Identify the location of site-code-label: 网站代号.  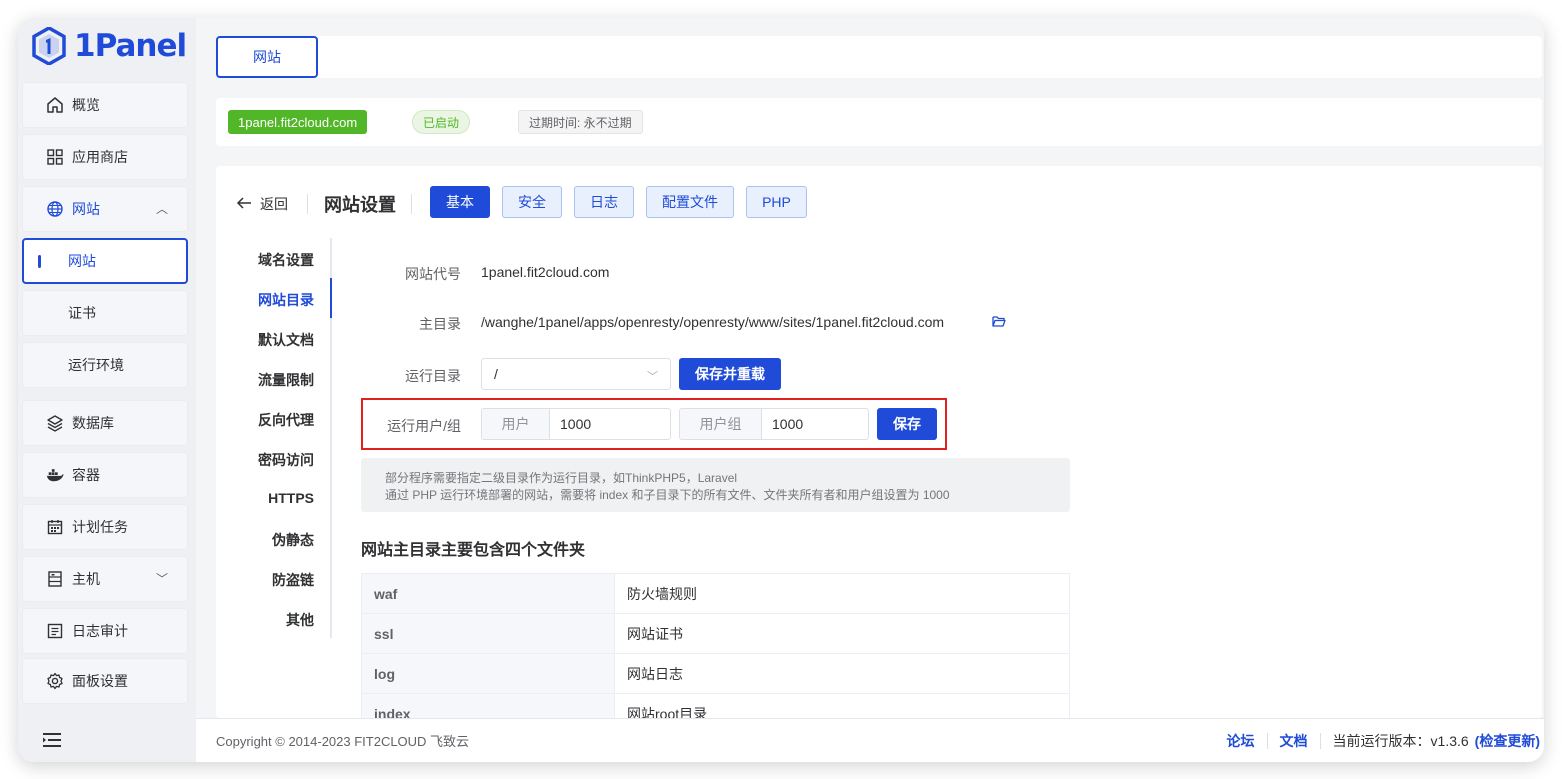
(433, 274).